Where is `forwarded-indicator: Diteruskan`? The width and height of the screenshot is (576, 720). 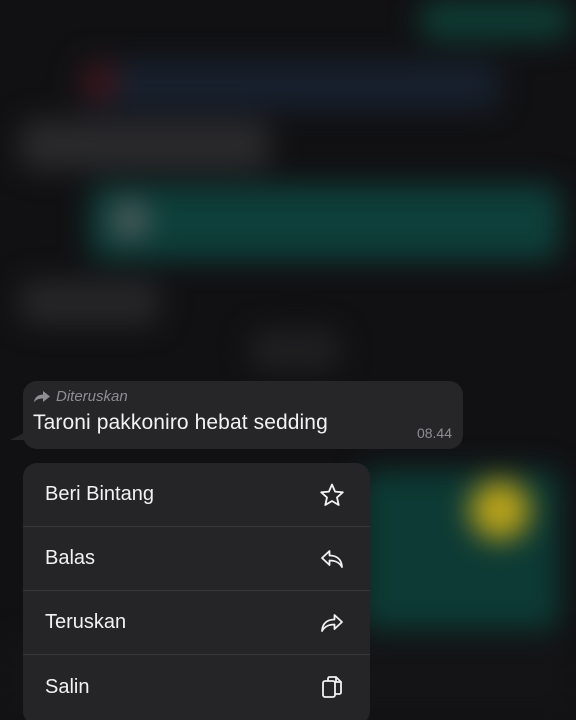
forwarded-indicator: Diteruskan is located at coordinates (81, 396).